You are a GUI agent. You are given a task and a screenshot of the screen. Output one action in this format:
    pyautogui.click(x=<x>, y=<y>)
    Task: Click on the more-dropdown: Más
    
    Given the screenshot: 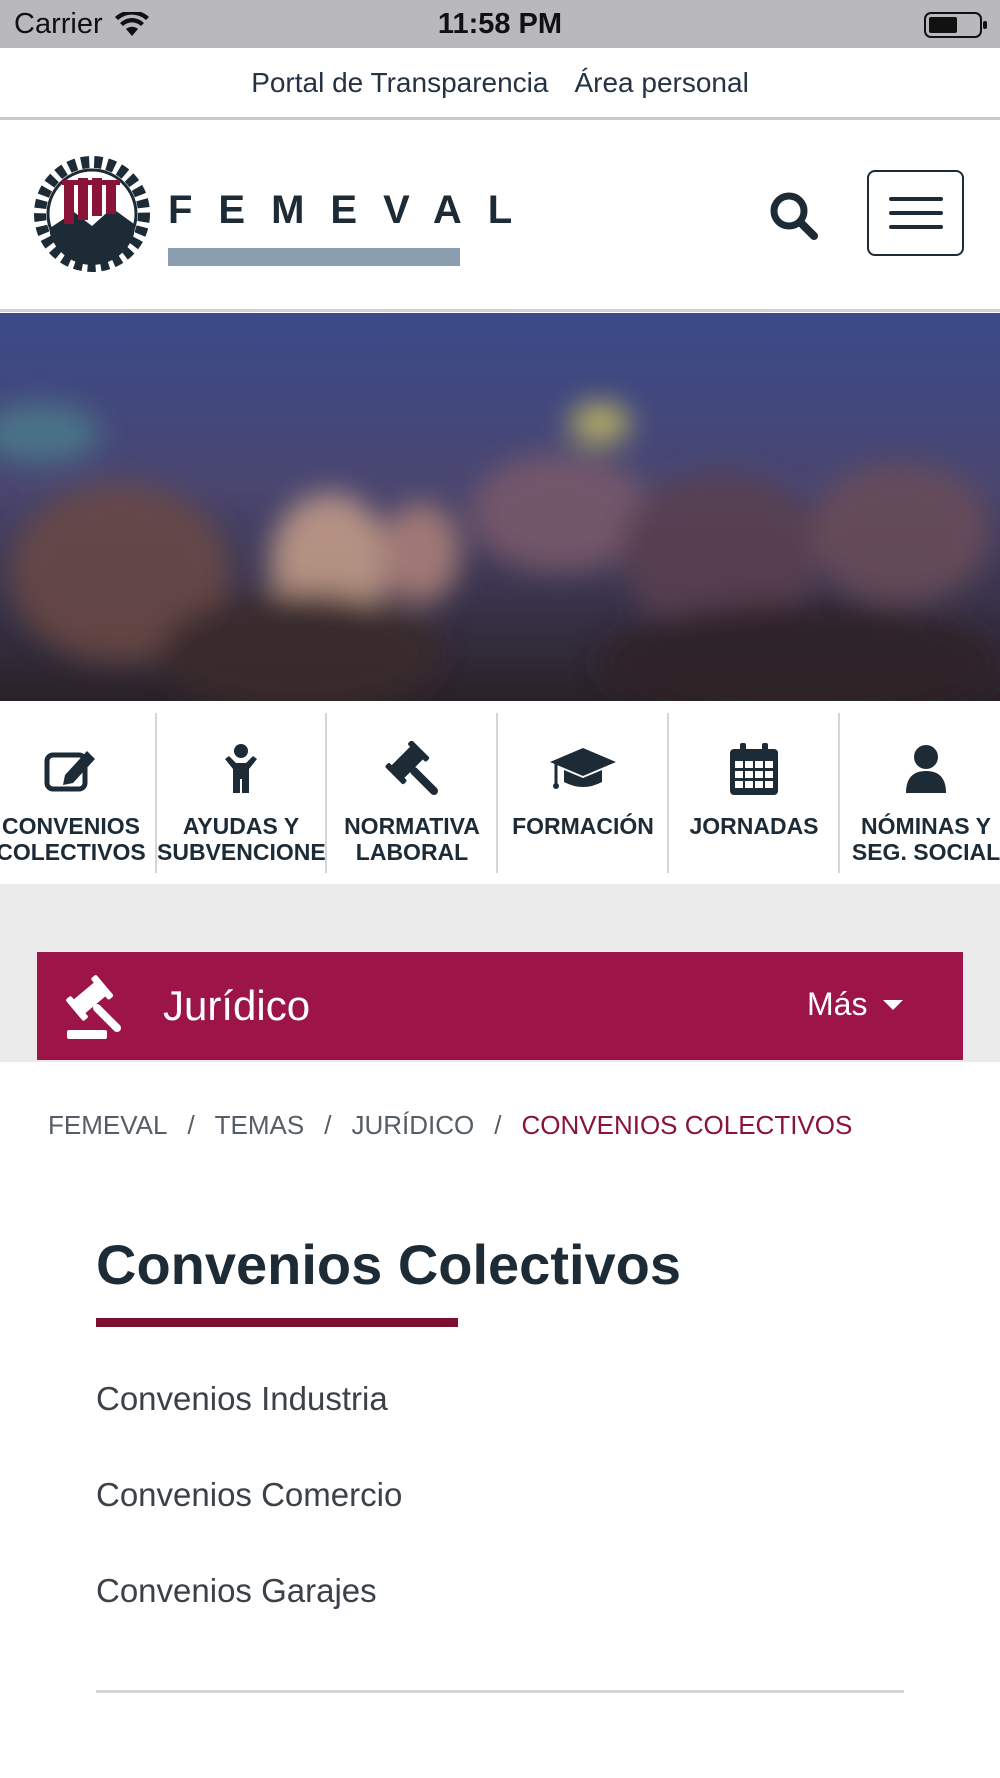 What is the action you would take?
    pyautogui.click(x=855, y=1004)
    